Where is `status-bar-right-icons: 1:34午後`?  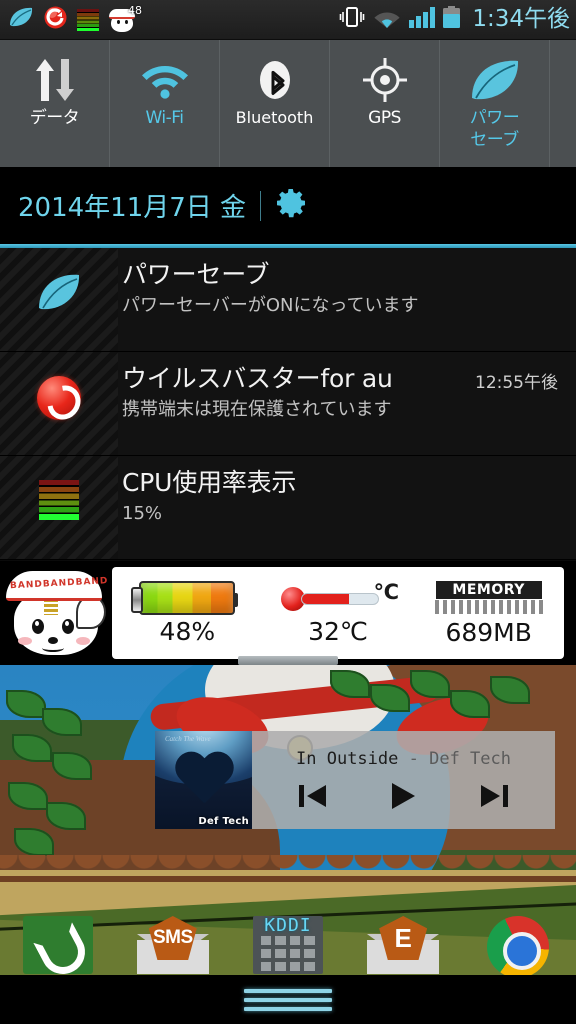
status-bar-right-icons: 1:34午後 is located at coordinates (454, 19).